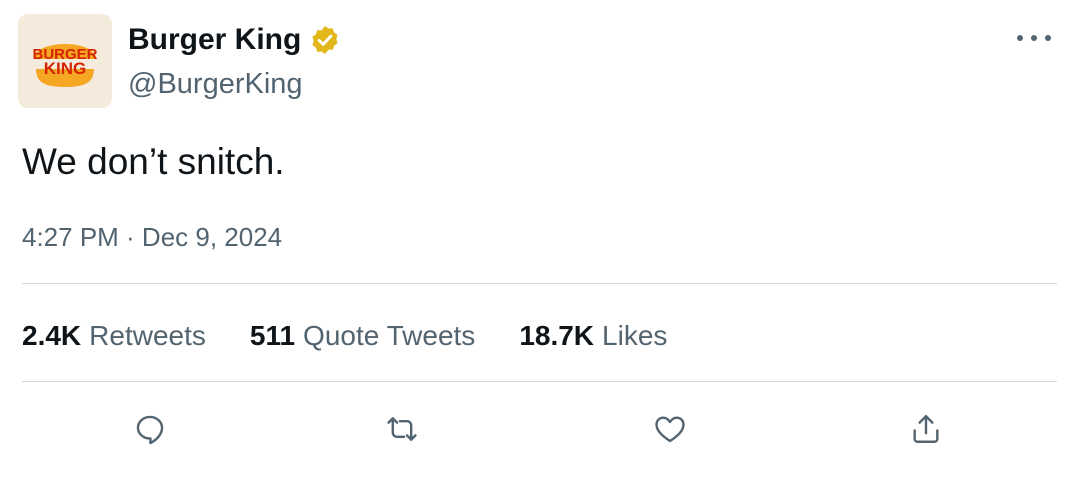 The width and height of the screenshot is (1079, 484). What do you see at coordinates (539, 429) in the screenshot?
I see `tweet-actions` at bounding box center [539, 429].